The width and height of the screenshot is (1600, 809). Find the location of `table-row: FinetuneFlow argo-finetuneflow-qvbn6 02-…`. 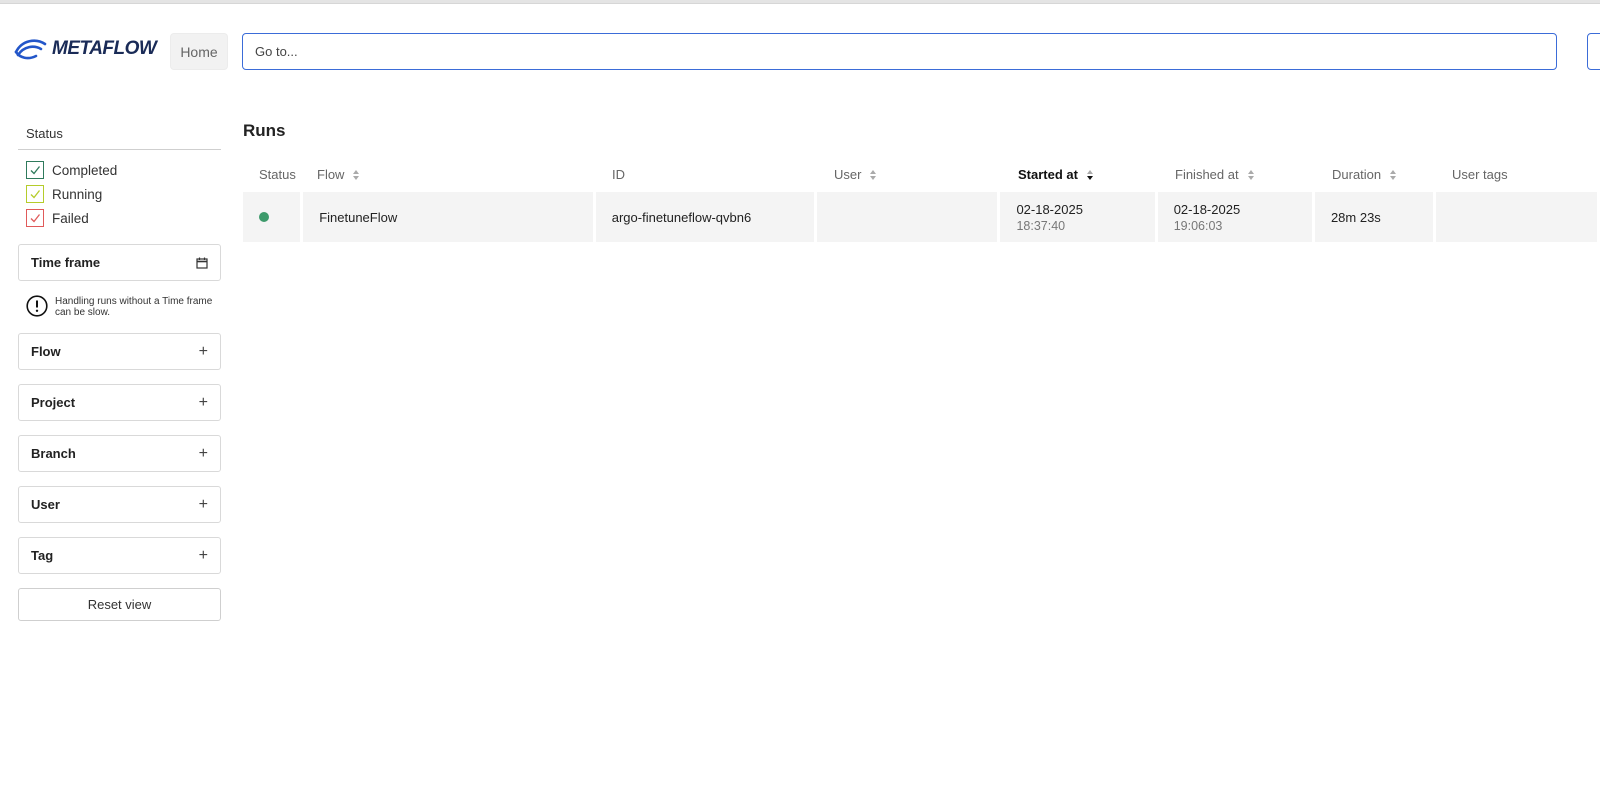

table-row: FinetuneFlow argo-finetuneflow-qvbn6 02-… is located at coordinates (921, 217).